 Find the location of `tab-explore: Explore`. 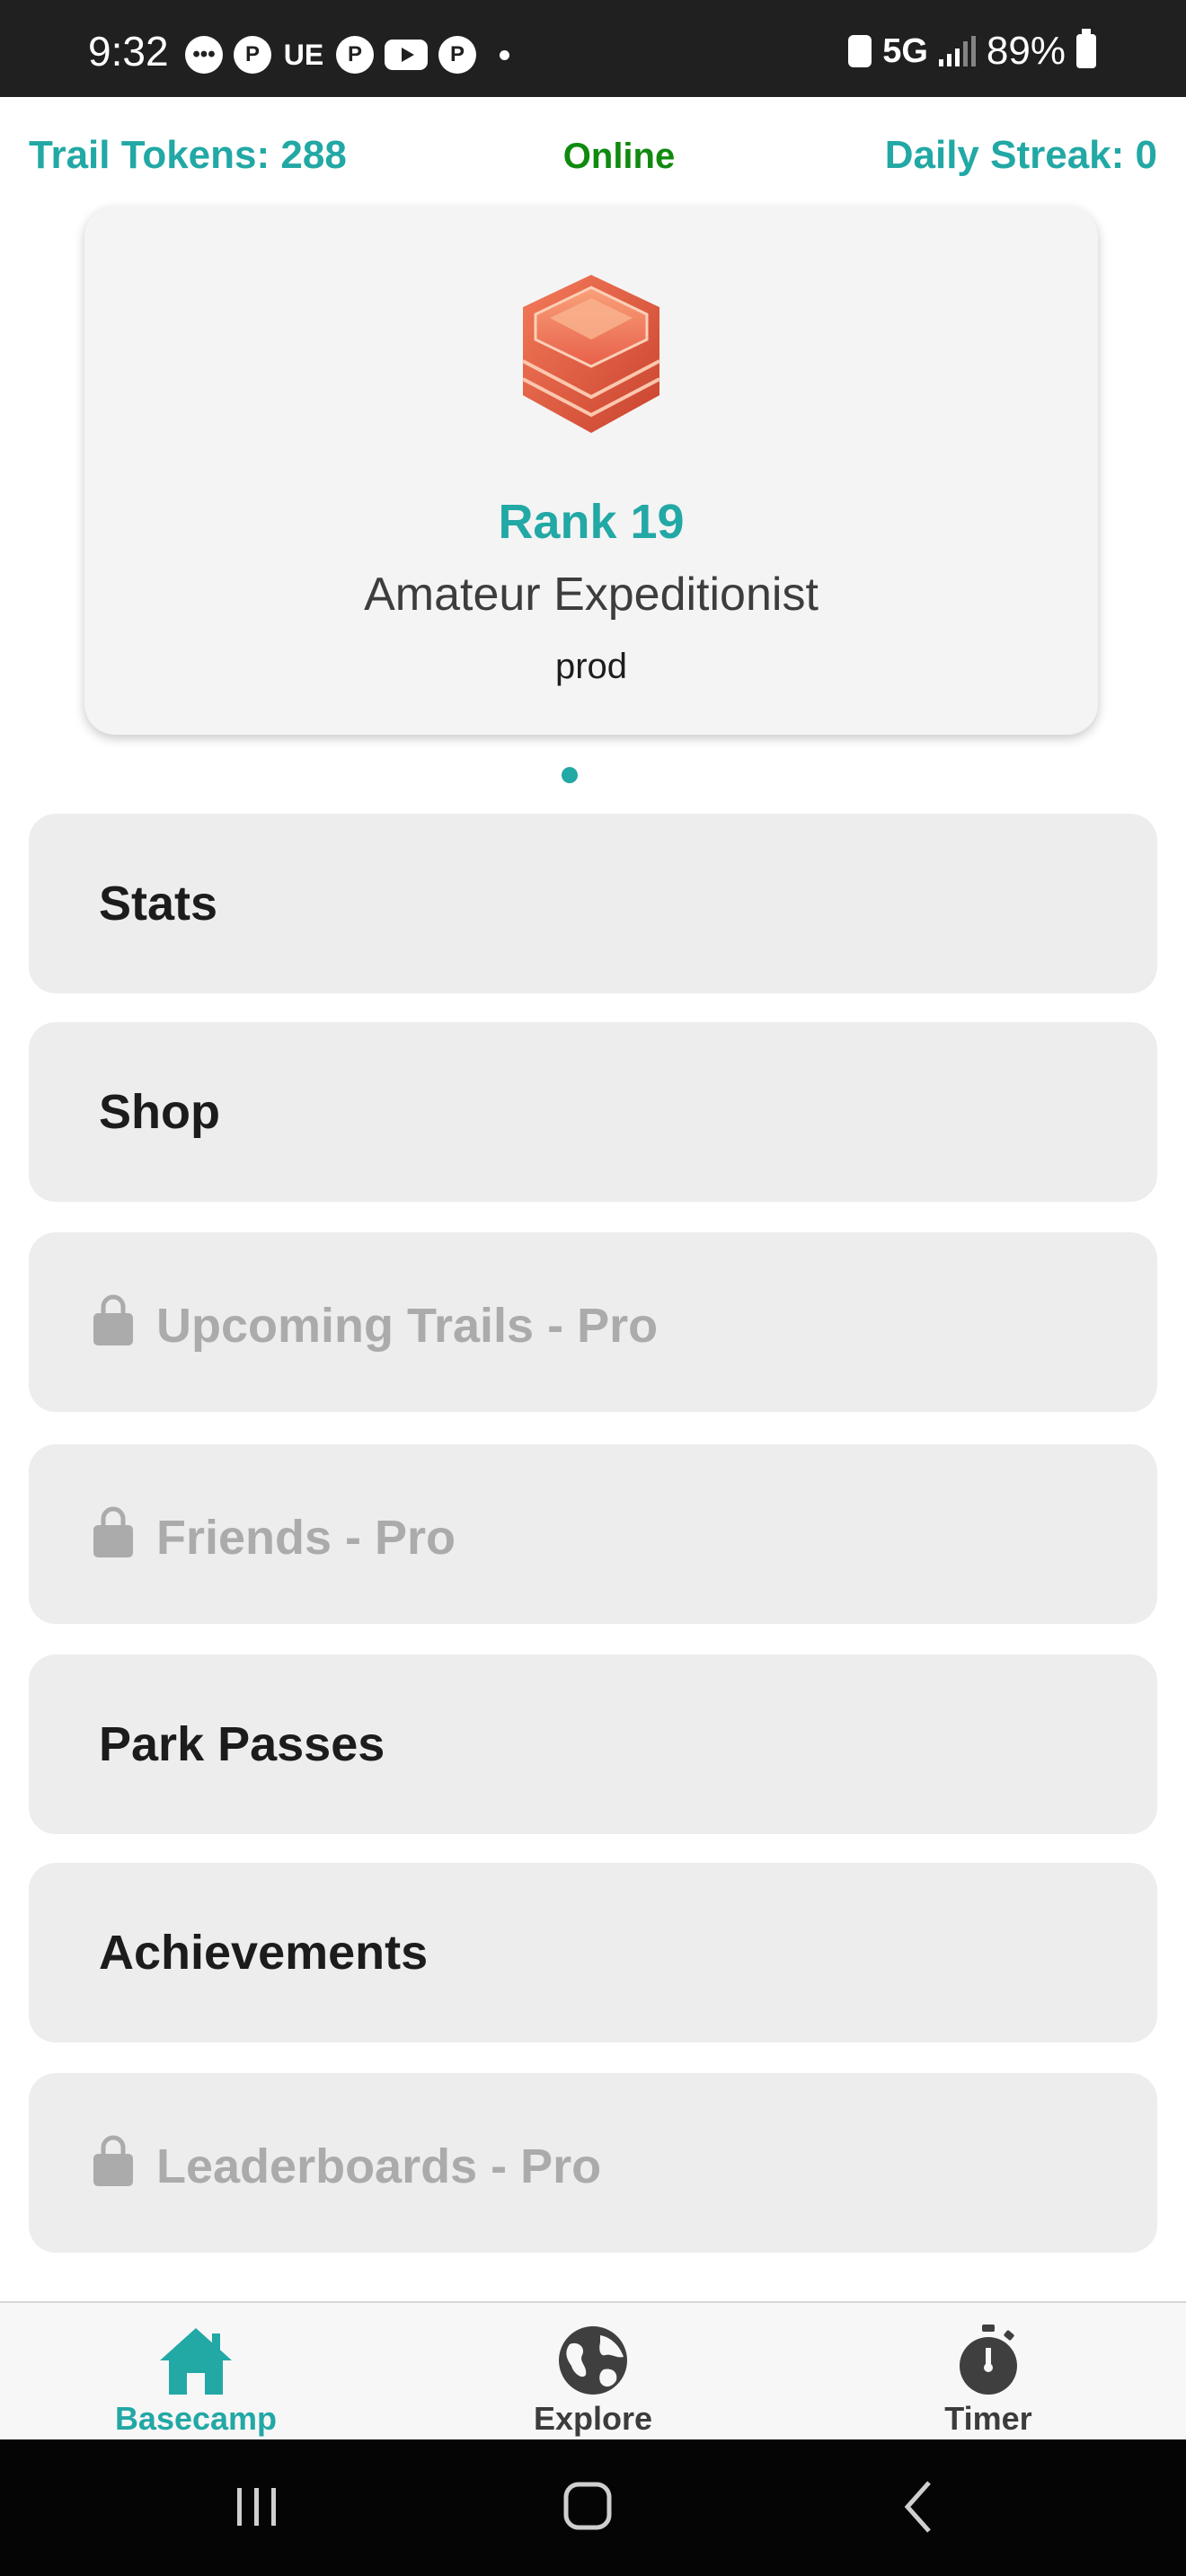

tab-explore: Explore is located at coordinates (593, 2372).